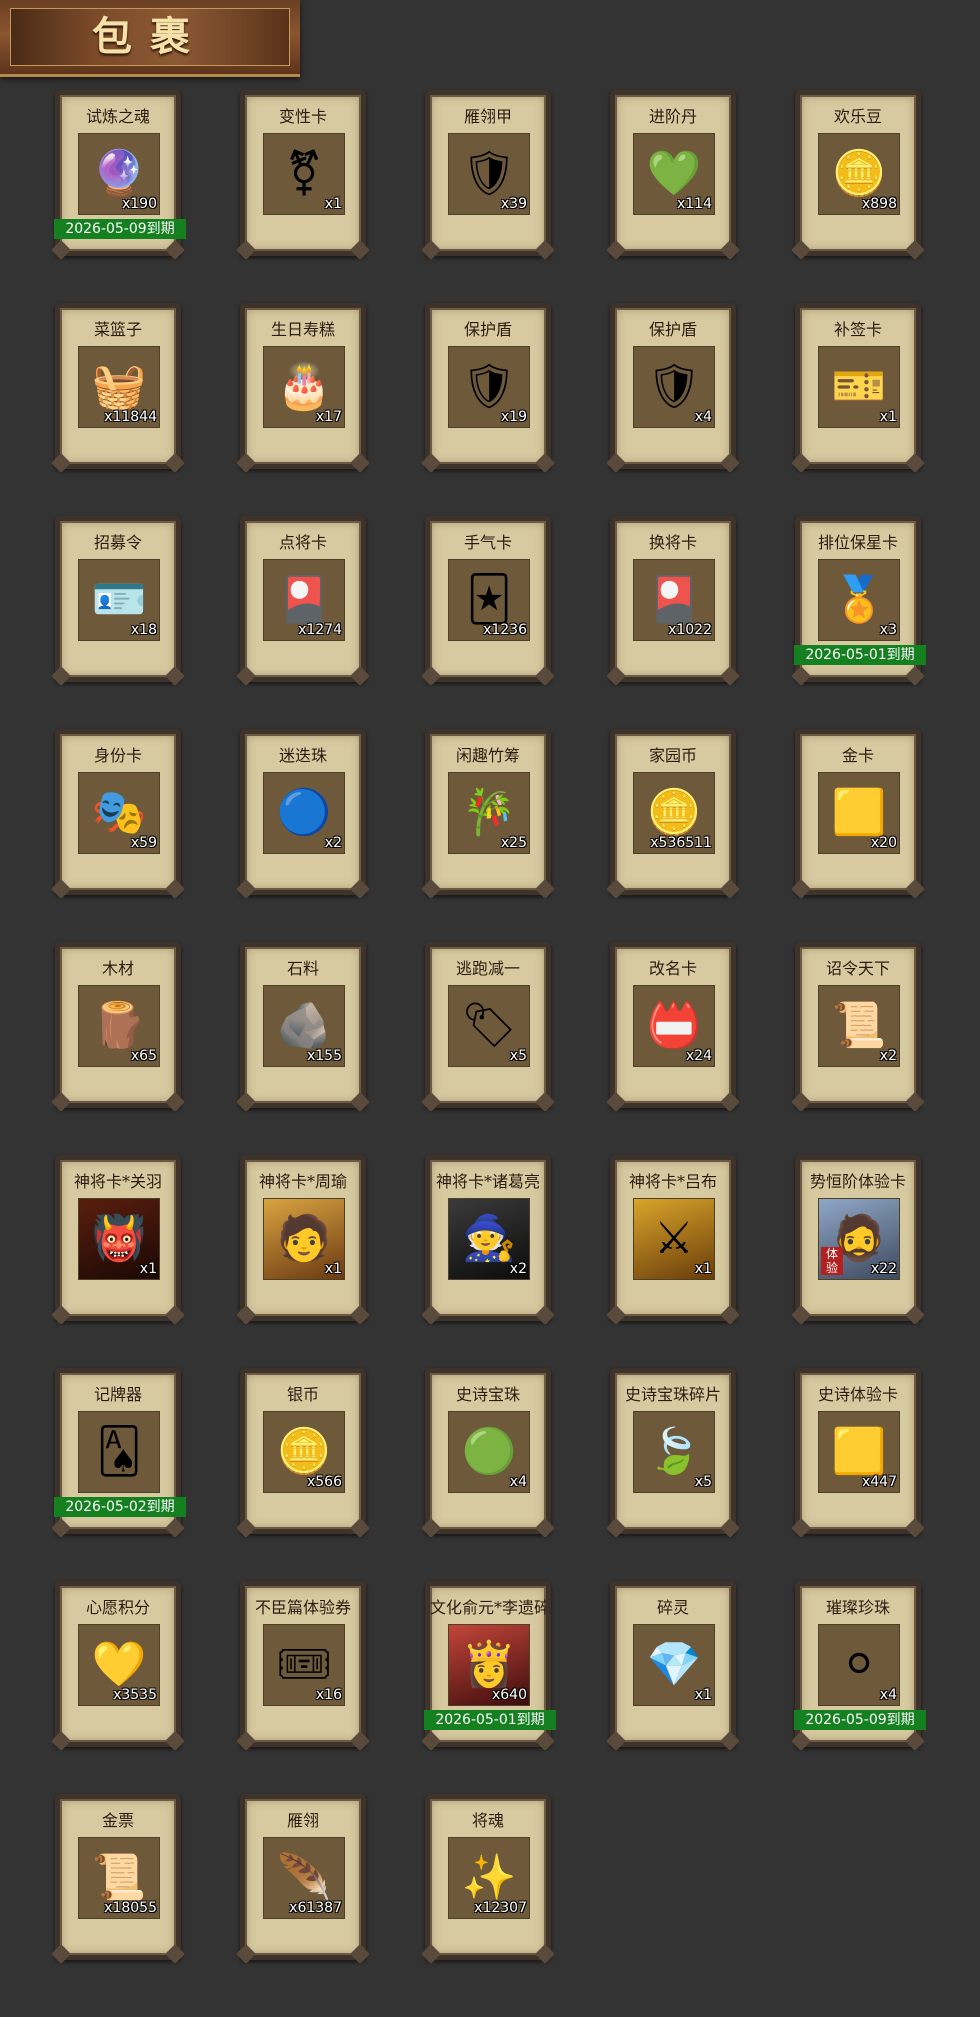 The width and height of the screenshot is (980, 2017). I want to click on zhouyu-portrait-icon: 🧑, so click(304, 1238).